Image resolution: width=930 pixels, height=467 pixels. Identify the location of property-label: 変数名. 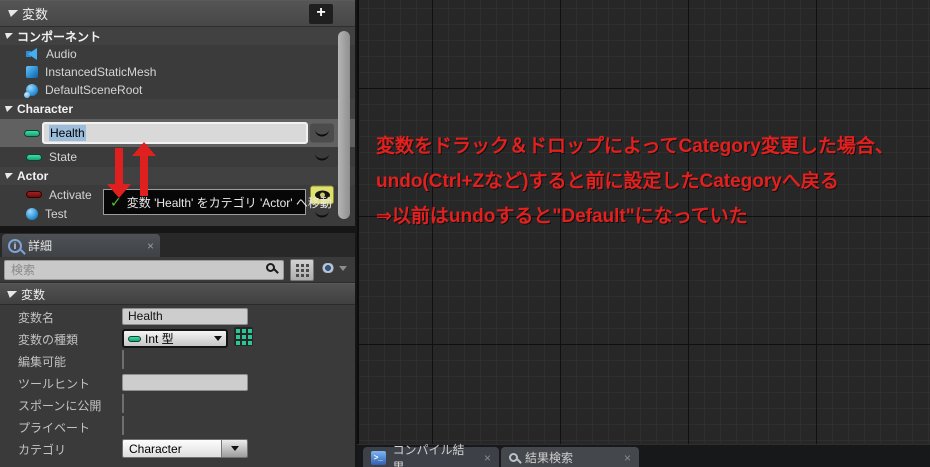
(36, 318).